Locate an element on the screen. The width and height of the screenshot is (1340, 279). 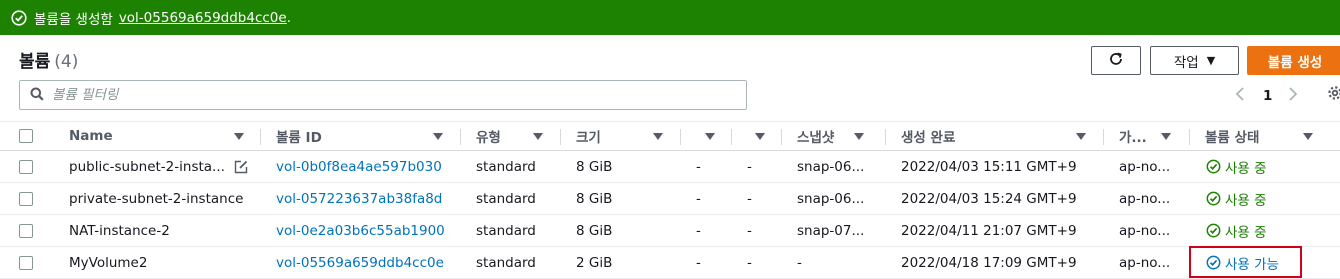
column-header-size: 크기 is located at coordinates (622, 136).